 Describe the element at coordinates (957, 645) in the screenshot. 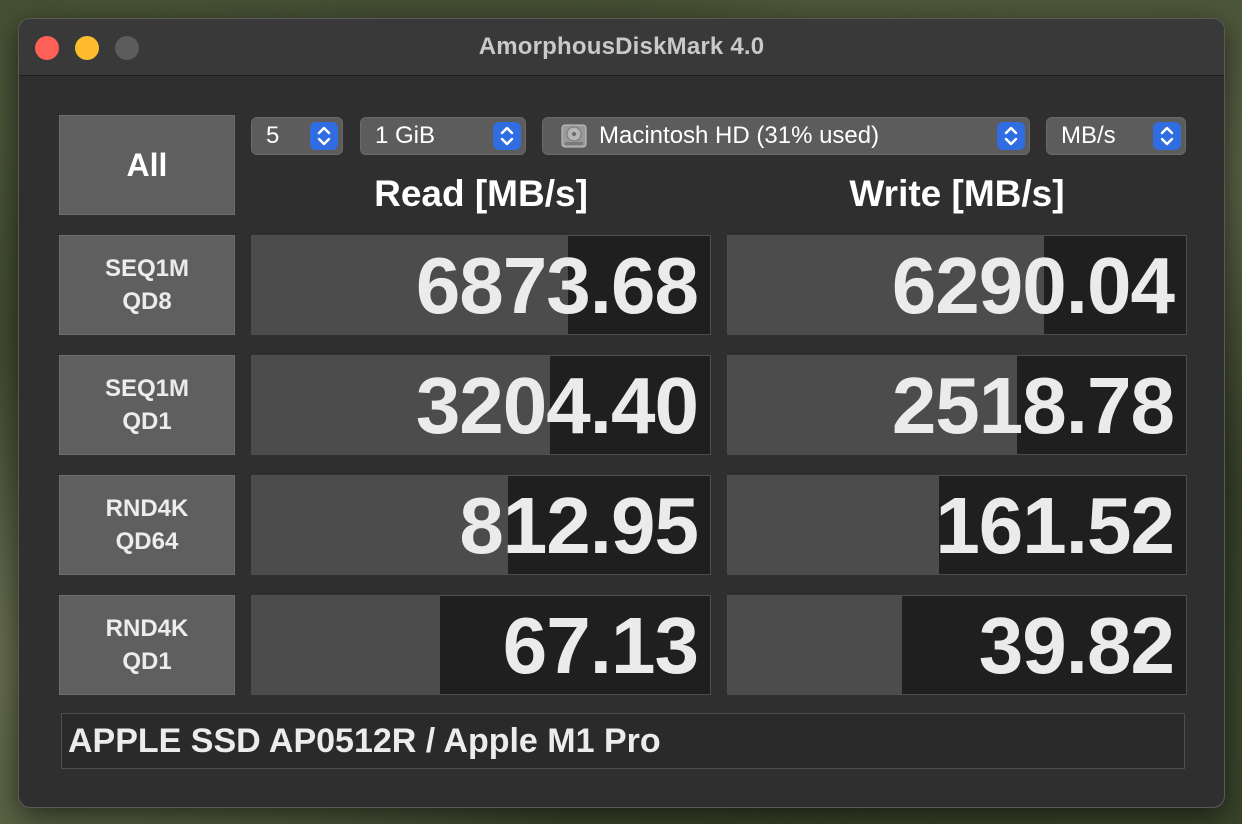

I see `write-result-cell: 39.82` at that location.